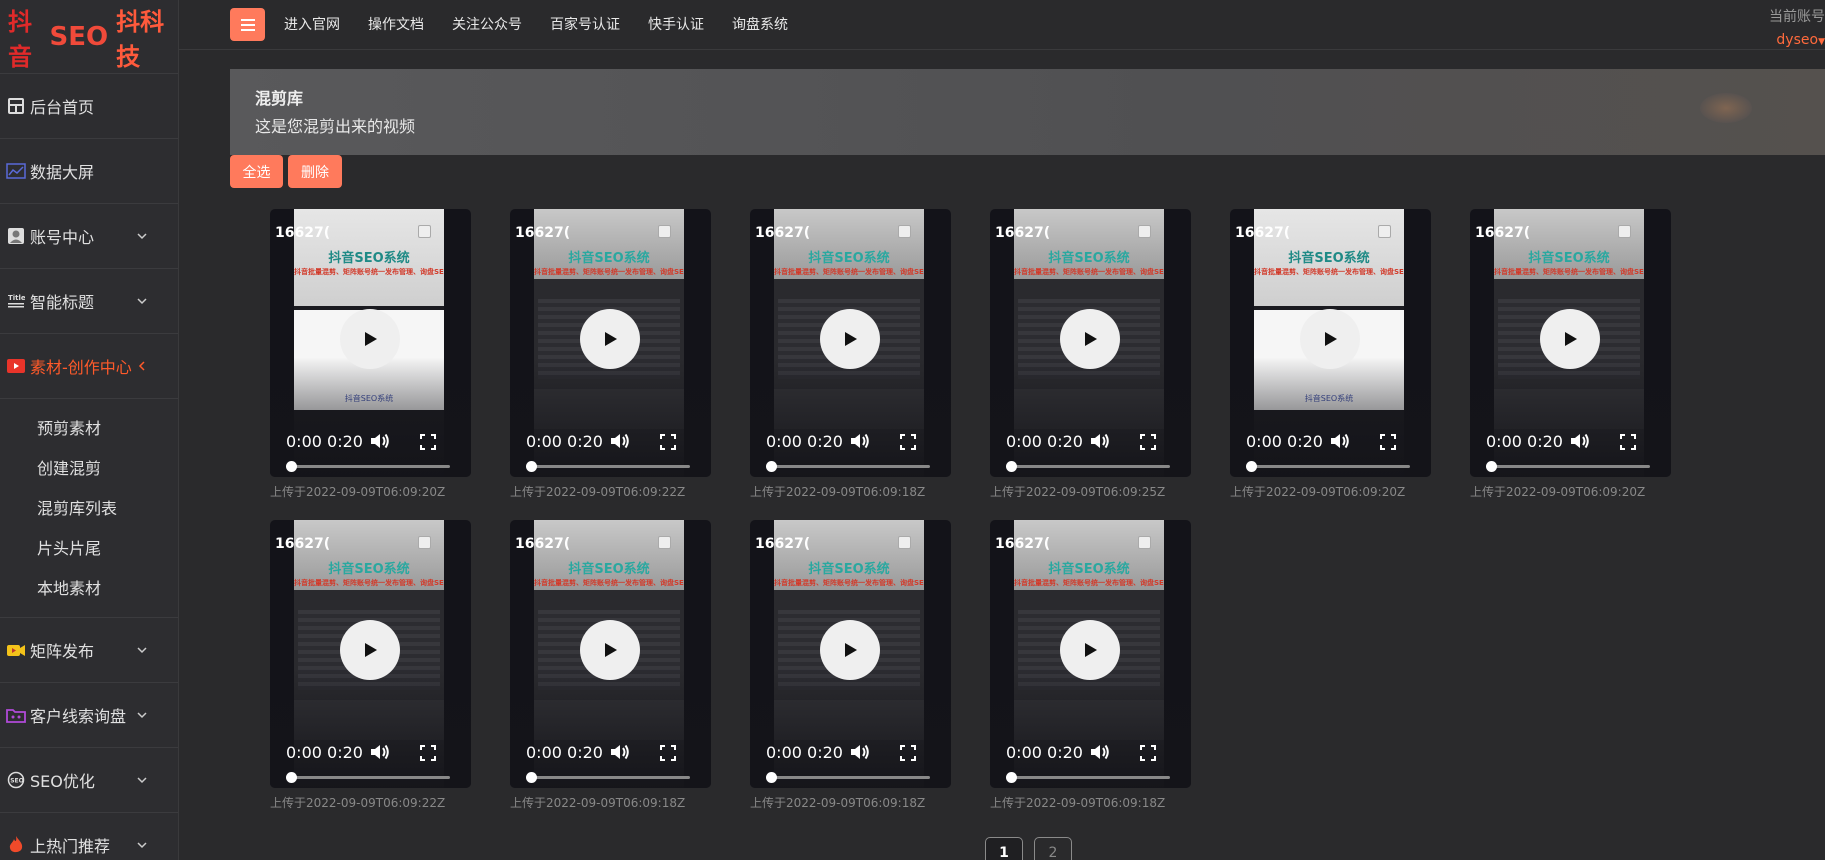 The width and height of the screenshot is (1825, 860). Describe the element at coordinates (89, 509) in the screenshot. I see `submenu-item-mix-library: 混剪库列表` at that location.